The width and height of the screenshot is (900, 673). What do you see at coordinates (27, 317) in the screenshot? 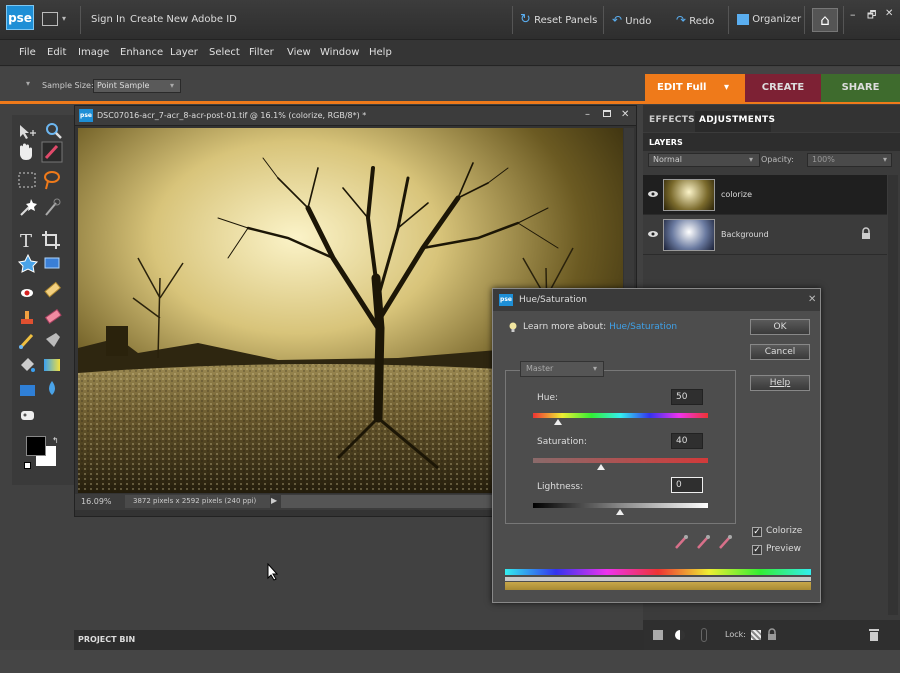
I see `clone-stamp-tool-icon` at bounding box center [27, 317].